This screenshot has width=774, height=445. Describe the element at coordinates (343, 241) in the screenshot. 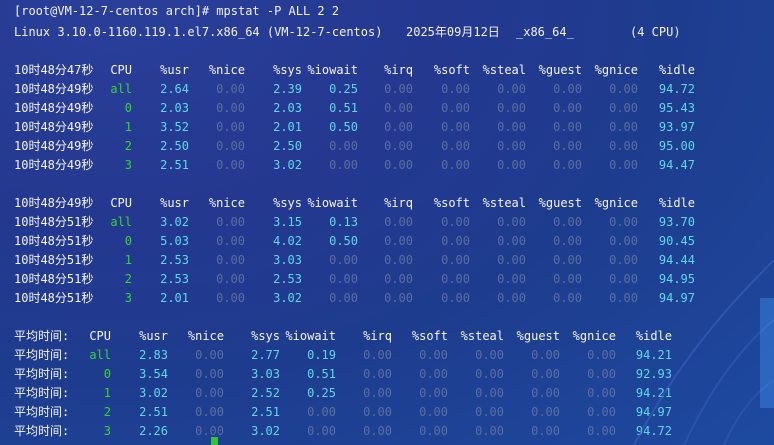

I see `stat-value: 0.50` at that location.